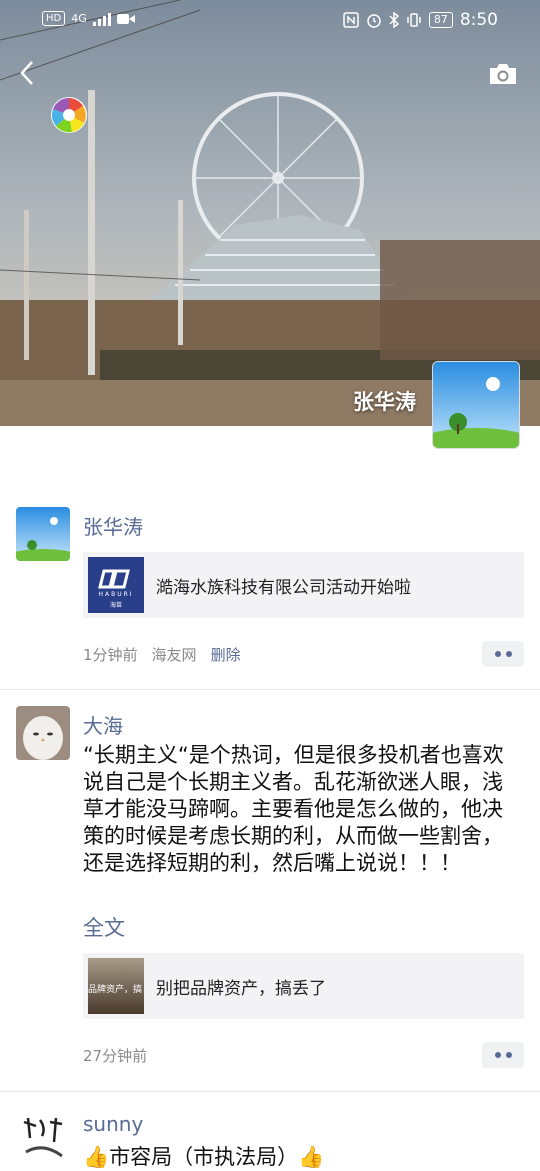  Describe the element at coordinates (226, 654) in the screenshot. I see `delete-link: 删除` at that location.